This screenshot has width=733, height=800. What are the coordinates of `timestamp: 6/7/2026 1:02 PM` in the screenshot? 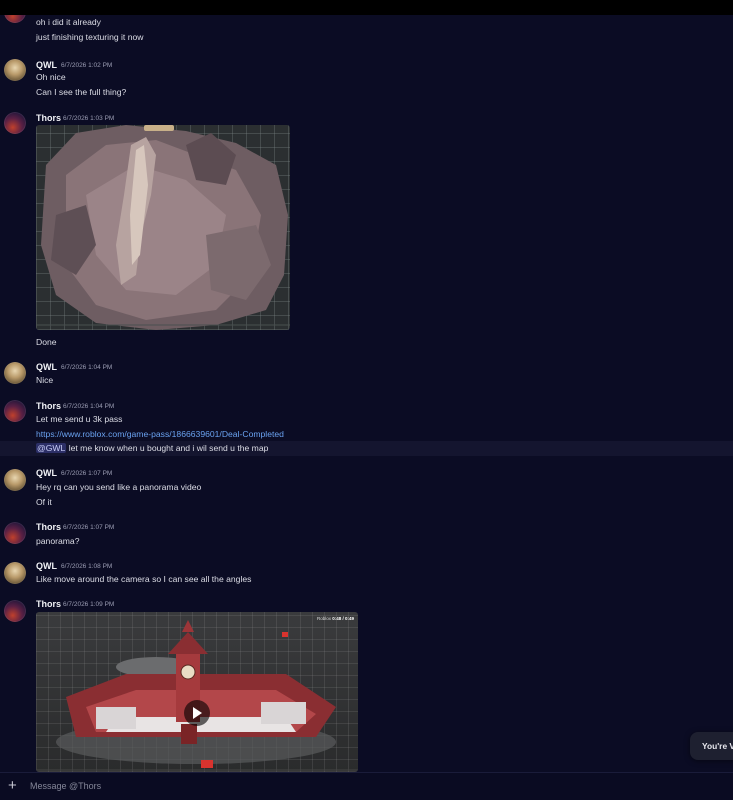 It's located at (87, 65).